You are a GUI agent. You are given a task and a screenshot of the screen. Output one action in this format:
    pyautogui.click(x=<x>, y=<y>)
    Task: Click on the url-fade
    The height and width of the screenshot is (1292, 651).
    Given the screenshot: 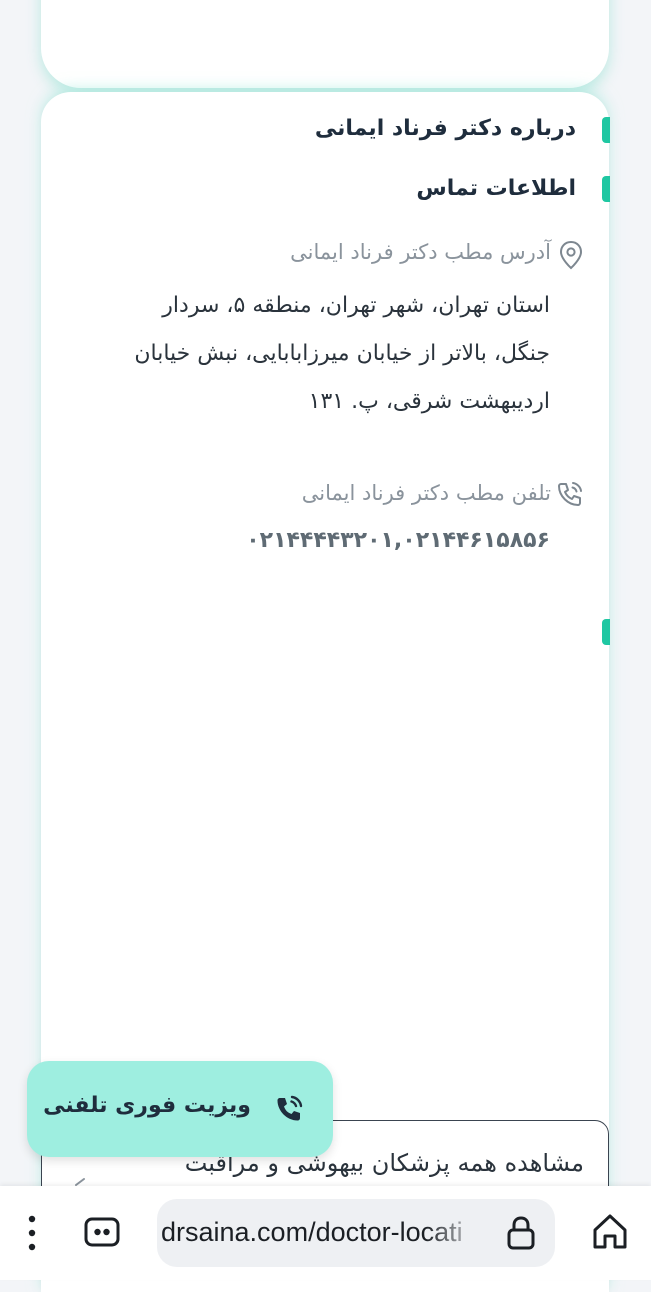 What is the action you would take?
    pyautogui.click(x=460, y=1233)
    